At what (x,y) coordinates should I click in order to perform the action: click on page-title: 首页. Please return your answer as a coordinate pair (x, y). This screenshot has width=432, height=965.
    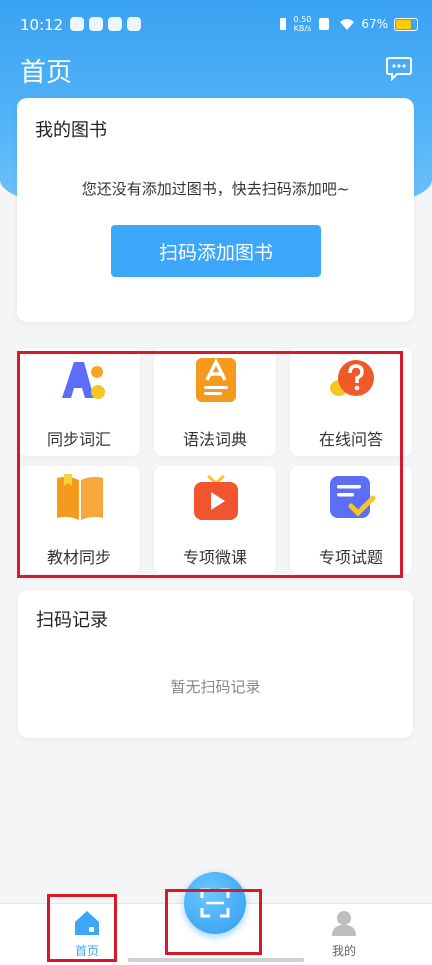
    Looking at the image, I should click on (46, 73).